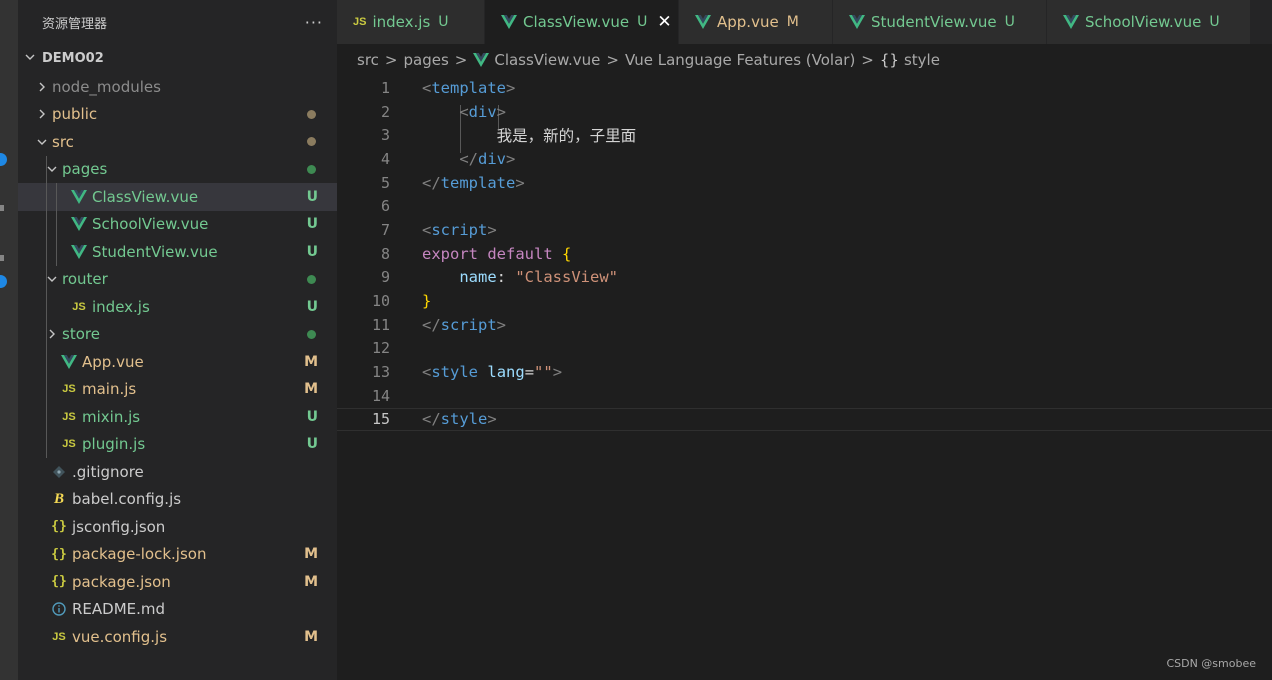 This screenshot has width=1272, height=680. What do you see at coordinates (804, 183) in the screenshot?
I see `code-line: 5 </template>` at bounding box center [804, 183].